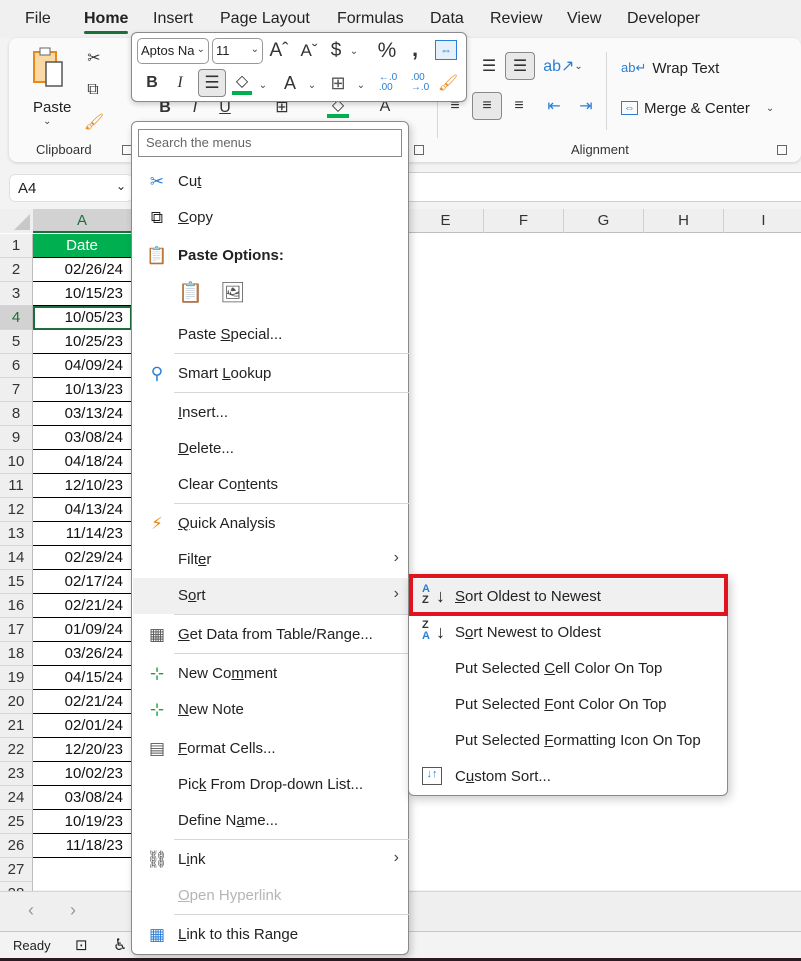 Image resolution: width=801 pixels, height=961 pixels. Describe the element at coordinates (16, 558) in the screenshot. I see `row-header: 14` at that location.